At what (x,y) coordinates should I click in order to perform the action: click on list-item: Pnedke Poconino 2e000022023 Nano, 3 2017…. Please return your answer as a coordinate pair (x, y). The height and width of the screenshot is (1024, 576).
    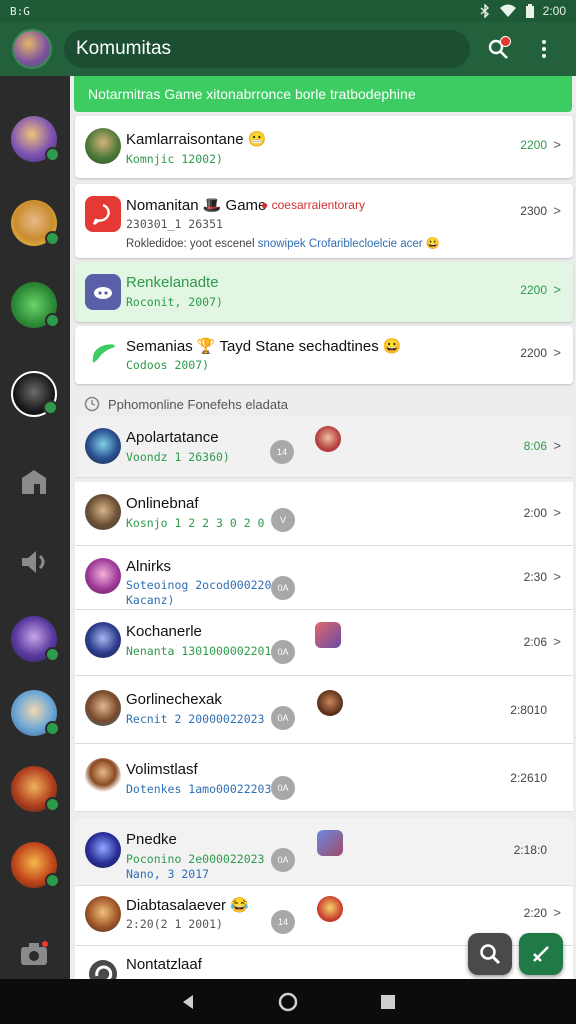
    Looking at the image, I should click on (324, 852).